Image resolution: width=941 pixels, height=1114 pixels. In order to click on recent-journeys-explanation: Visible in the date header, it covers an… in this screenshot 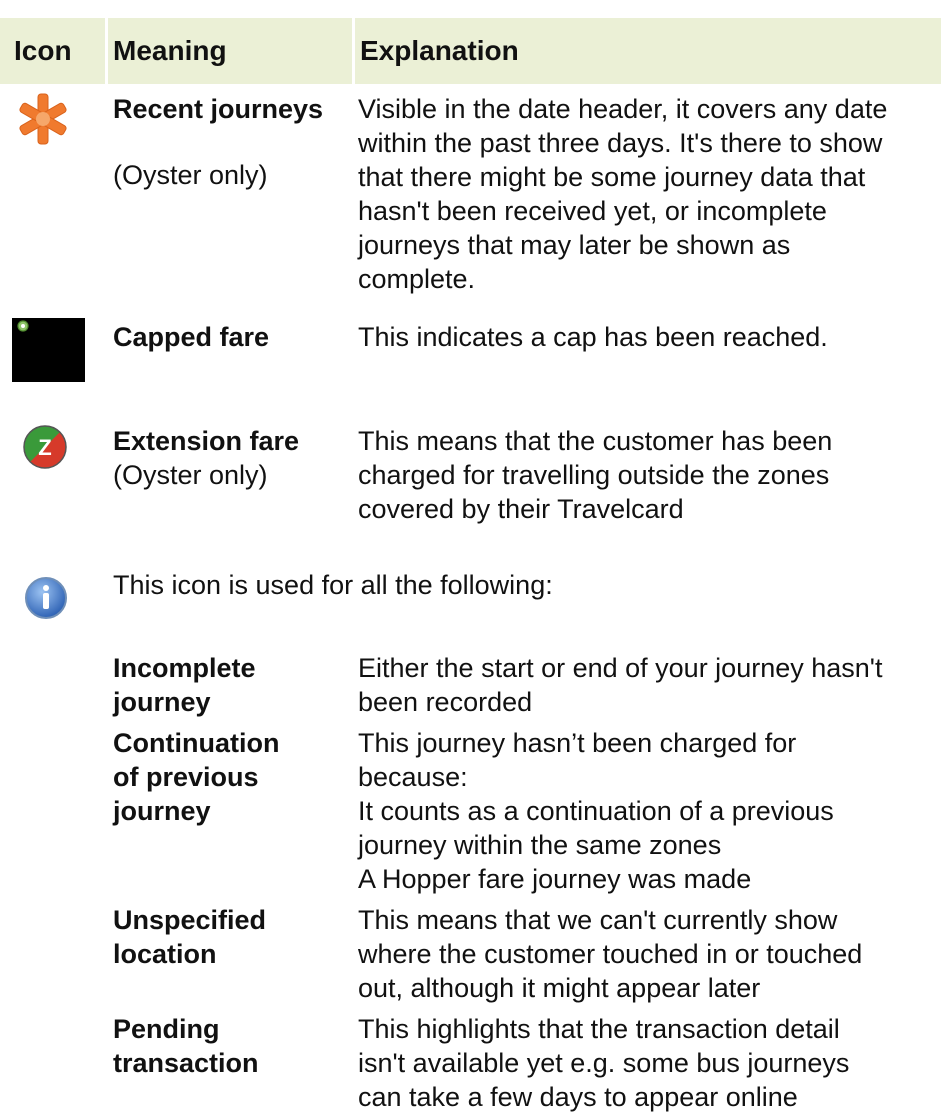, I will do `click(623, 194)`.